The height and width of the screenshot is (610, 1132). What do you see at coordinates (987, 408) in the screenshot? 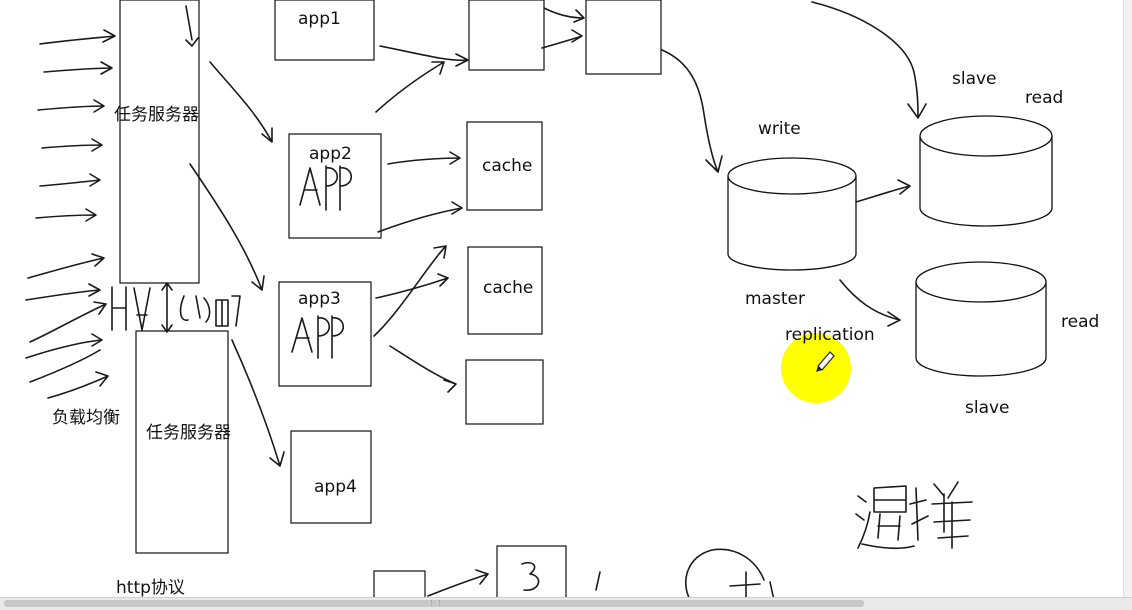
I see `slave-bottom-label: slave` at bounding box center [987, 408].